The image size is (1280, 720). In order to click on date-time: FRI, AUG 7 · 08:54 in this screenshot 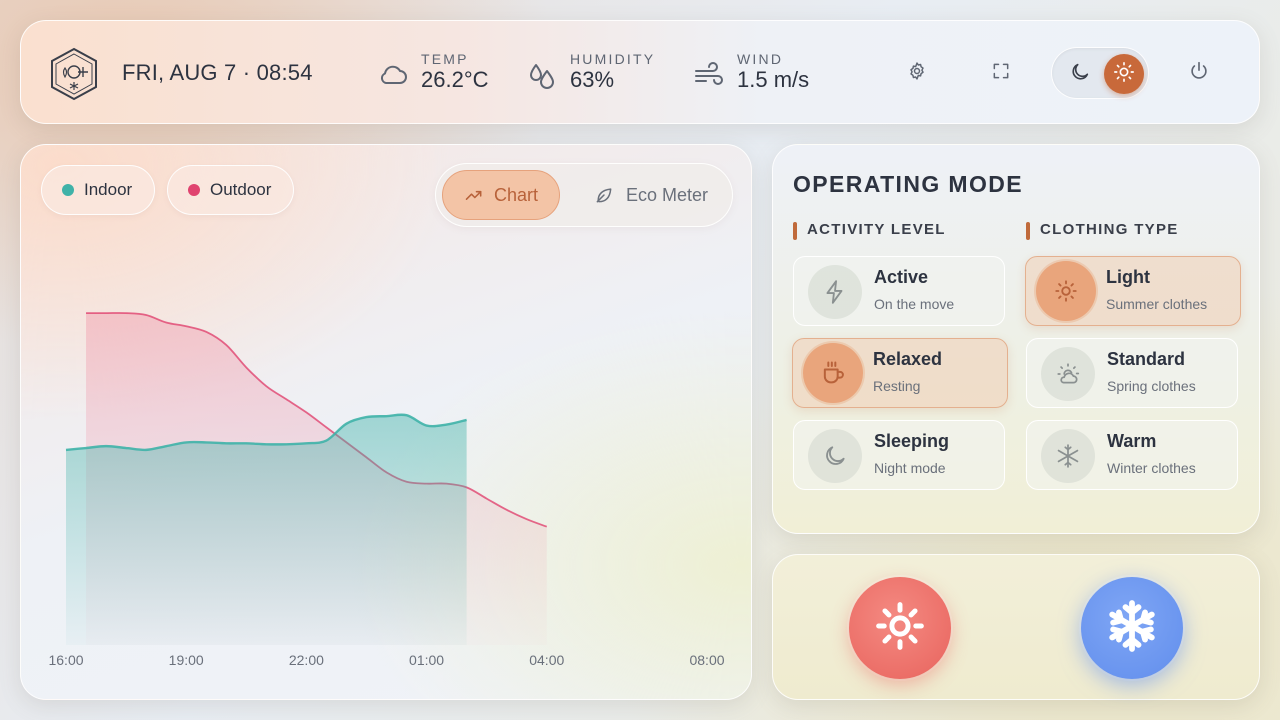, I will do `click(217, 72)`.